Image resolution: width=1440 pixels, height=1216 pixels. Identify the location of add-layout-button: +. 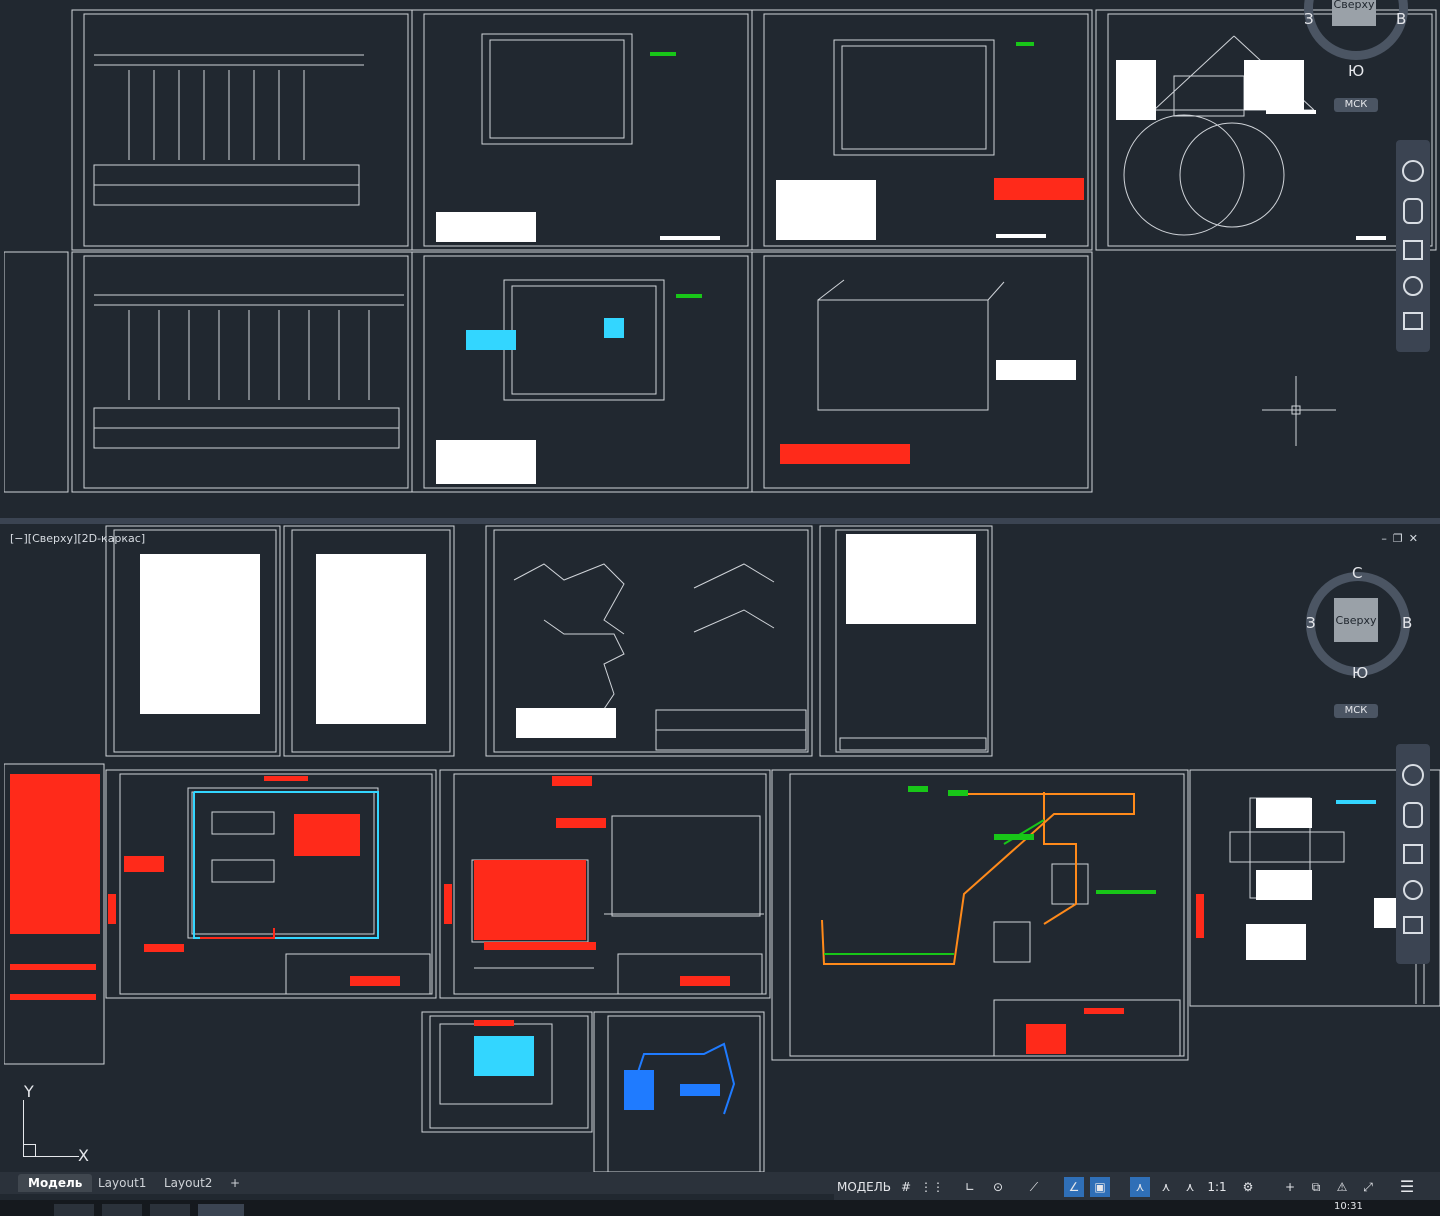
(235, 1183).